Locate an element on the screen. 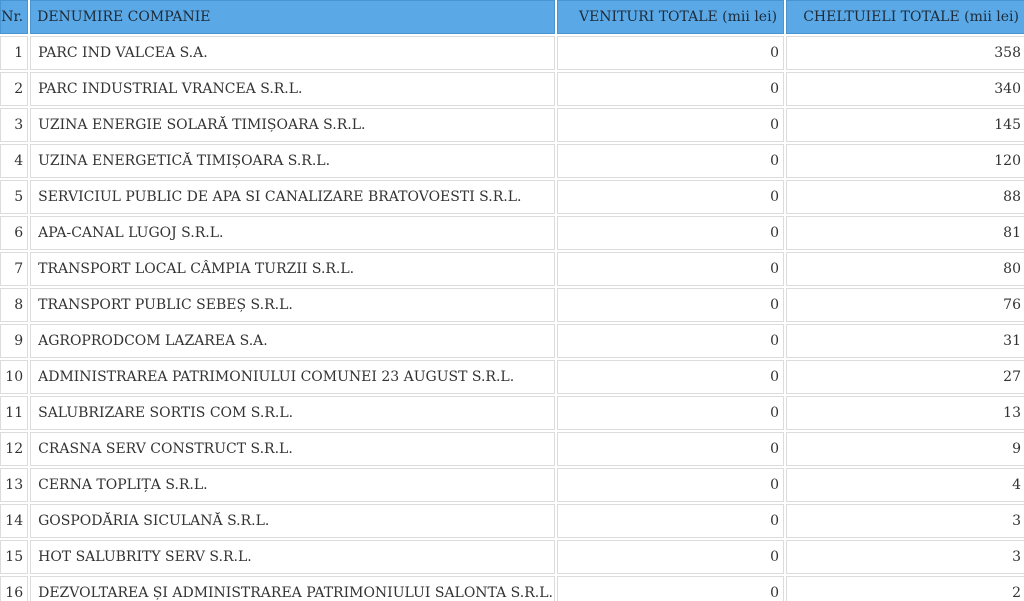 This screenshot has height=601, width=1024. row-number-cell: 12 is located at coordinates (14, 449).